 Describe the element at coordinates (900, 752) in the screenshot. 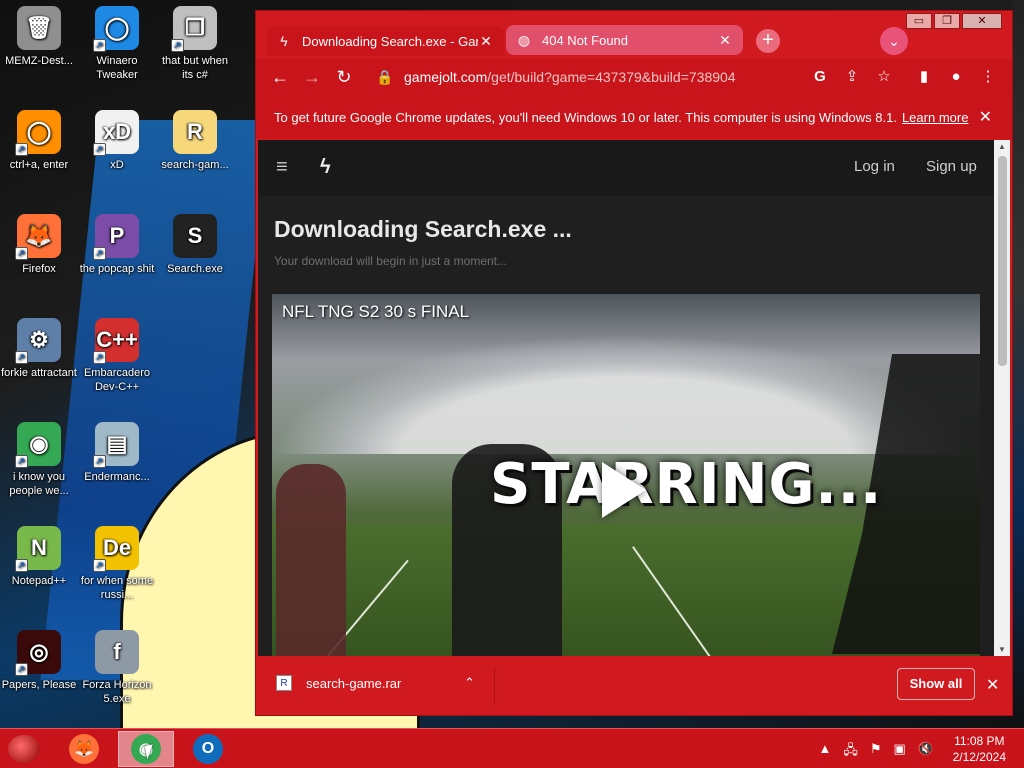

I see `display-icon: ▣` at that location.